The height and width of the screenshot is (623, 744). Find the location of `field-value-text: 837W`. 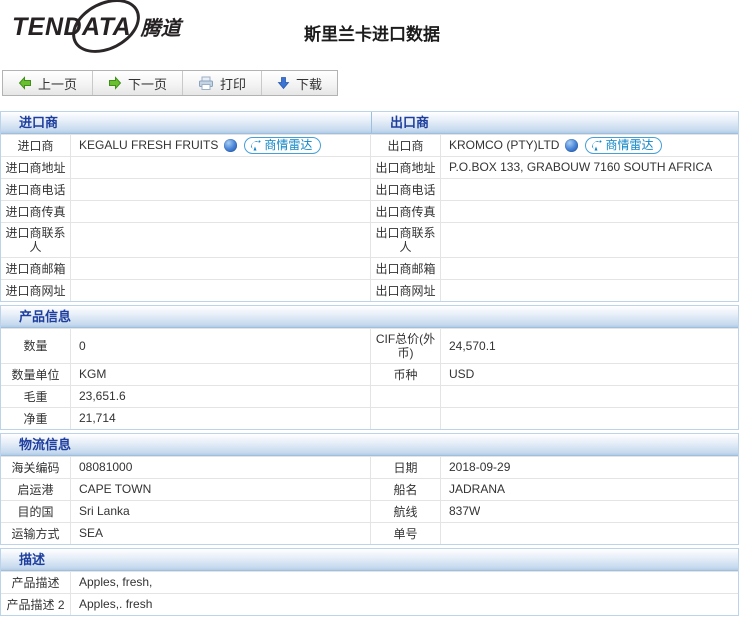

field-value-text: 837W is located at coordinates (465, 511).